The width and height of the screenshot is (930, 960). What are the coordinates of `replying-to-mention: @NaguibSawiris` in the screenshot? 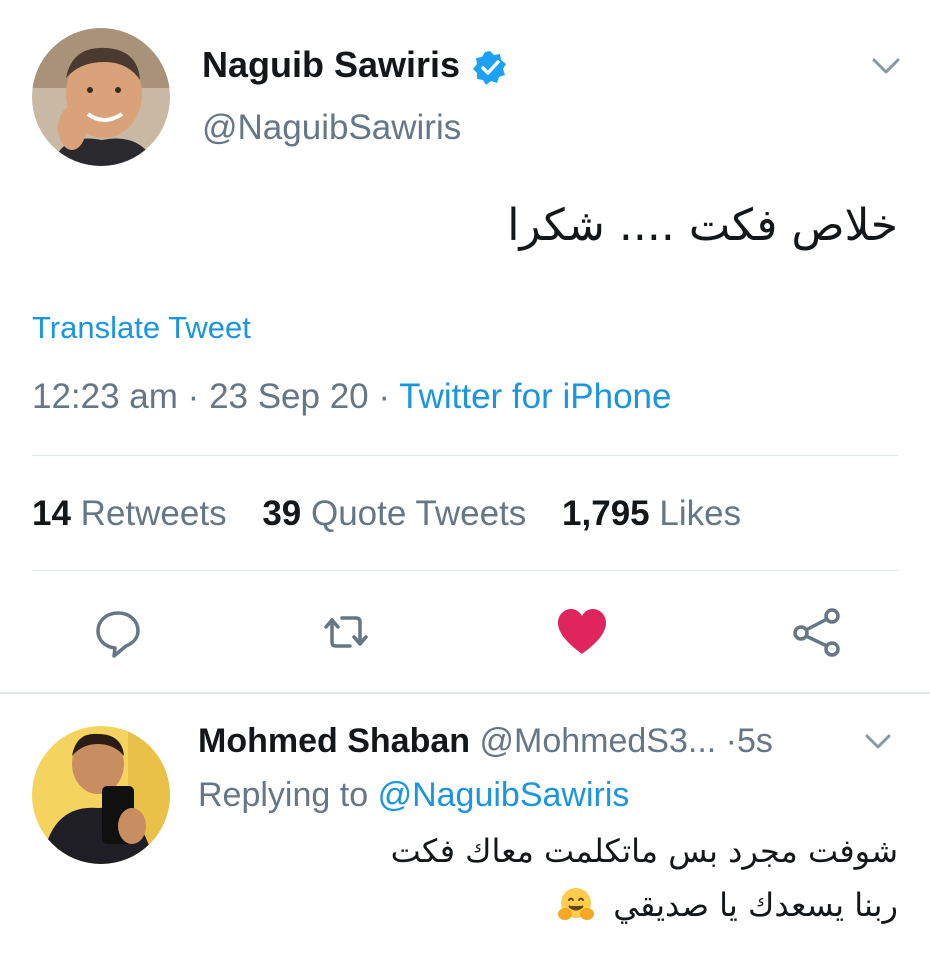 It's located at (504, 795).